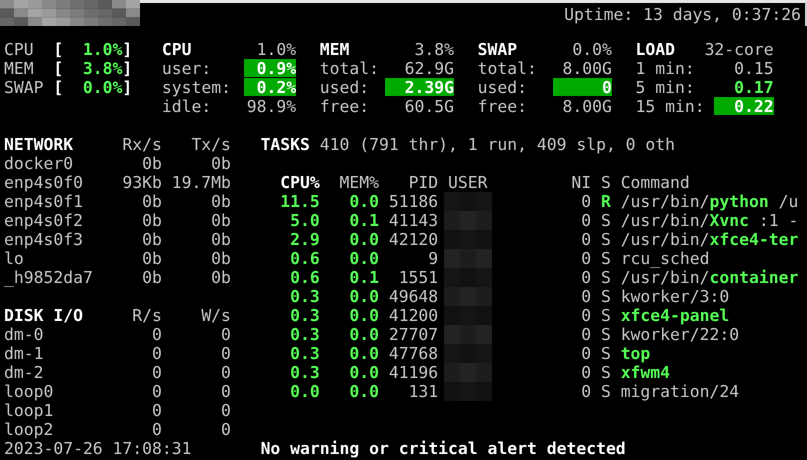 This screenshot has width=807, height=460. Describe the element at coordinates (605, 201) in the screenshot. I see `state-cell: R` at that location.